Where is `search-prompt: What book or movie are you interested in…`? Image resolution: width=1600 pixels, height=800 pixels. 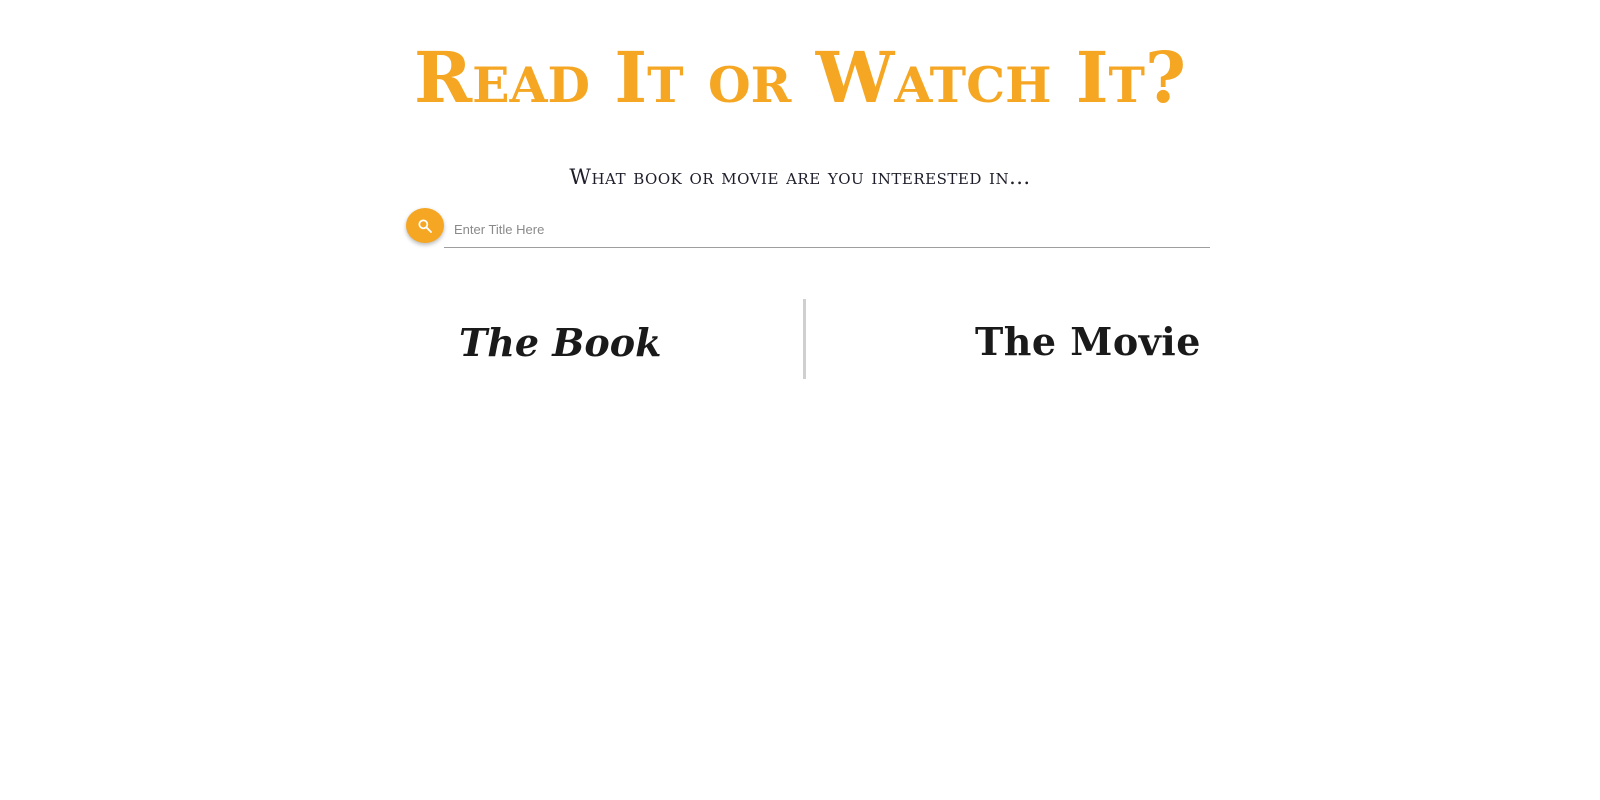 search-prompt: What book or movie are you interested in… is located at coordinates (800, 177).